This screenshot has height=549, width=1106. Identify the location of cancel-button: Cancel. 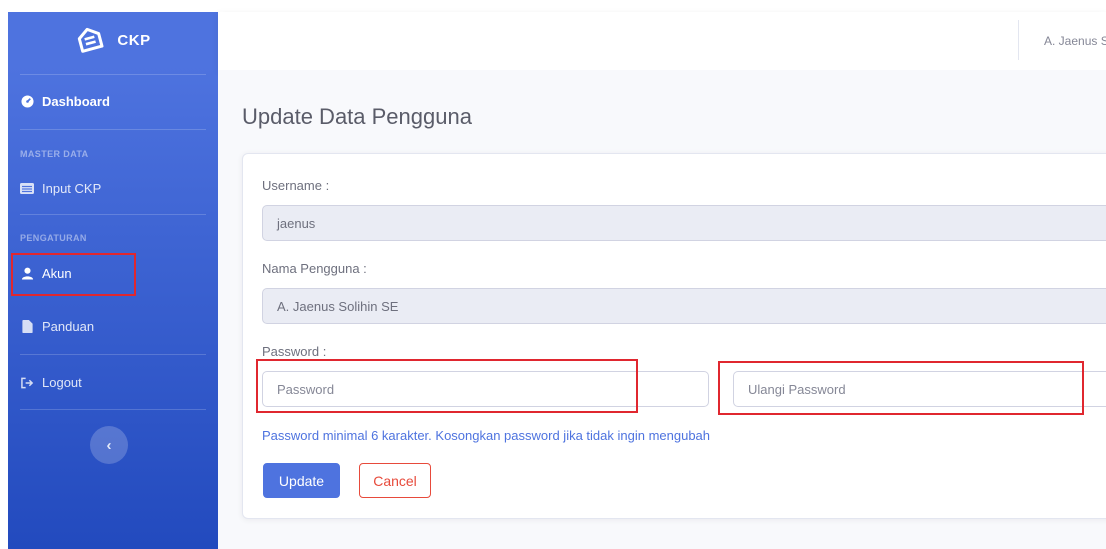
(395, 480).